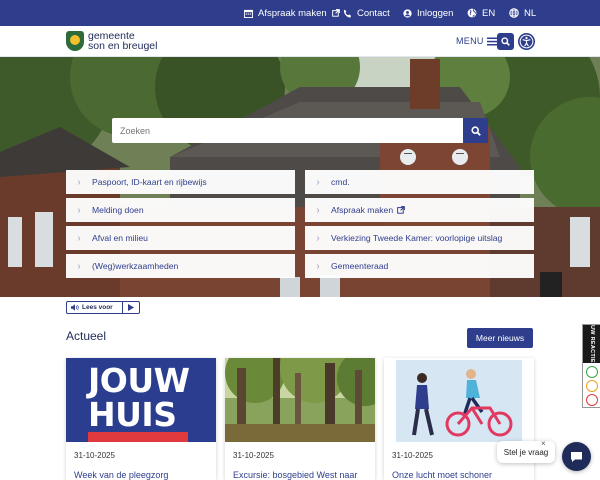  Describe the element at coordinates (123, 46) in the screenshot. I see `logo-line2: son en breugel` at that location.